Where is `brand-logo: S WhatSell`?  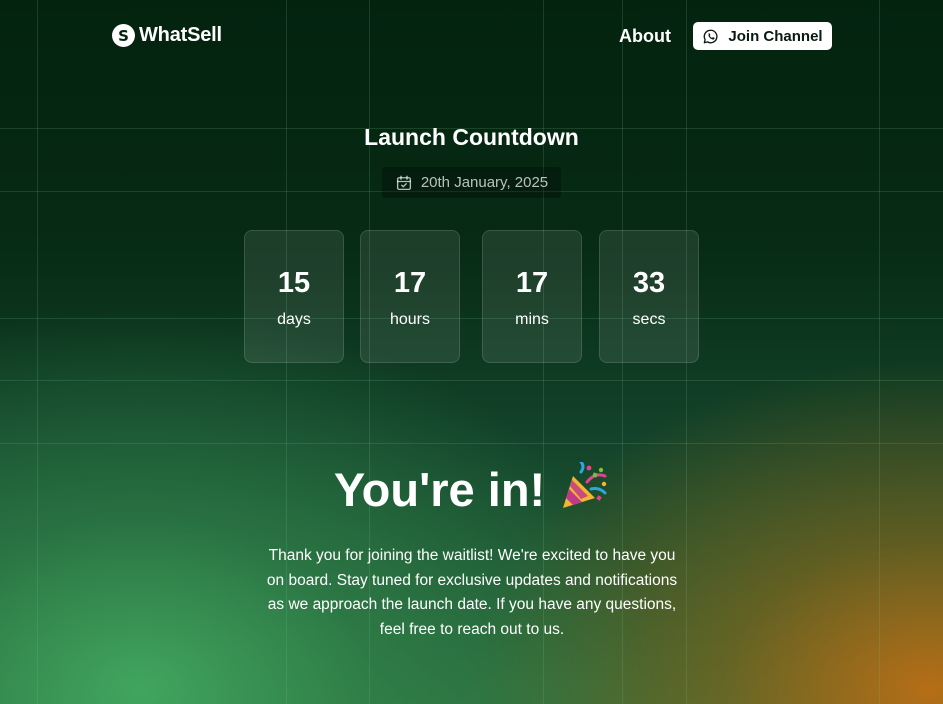
brand-logo: S WhatSell is located at coordinates (167, 35).